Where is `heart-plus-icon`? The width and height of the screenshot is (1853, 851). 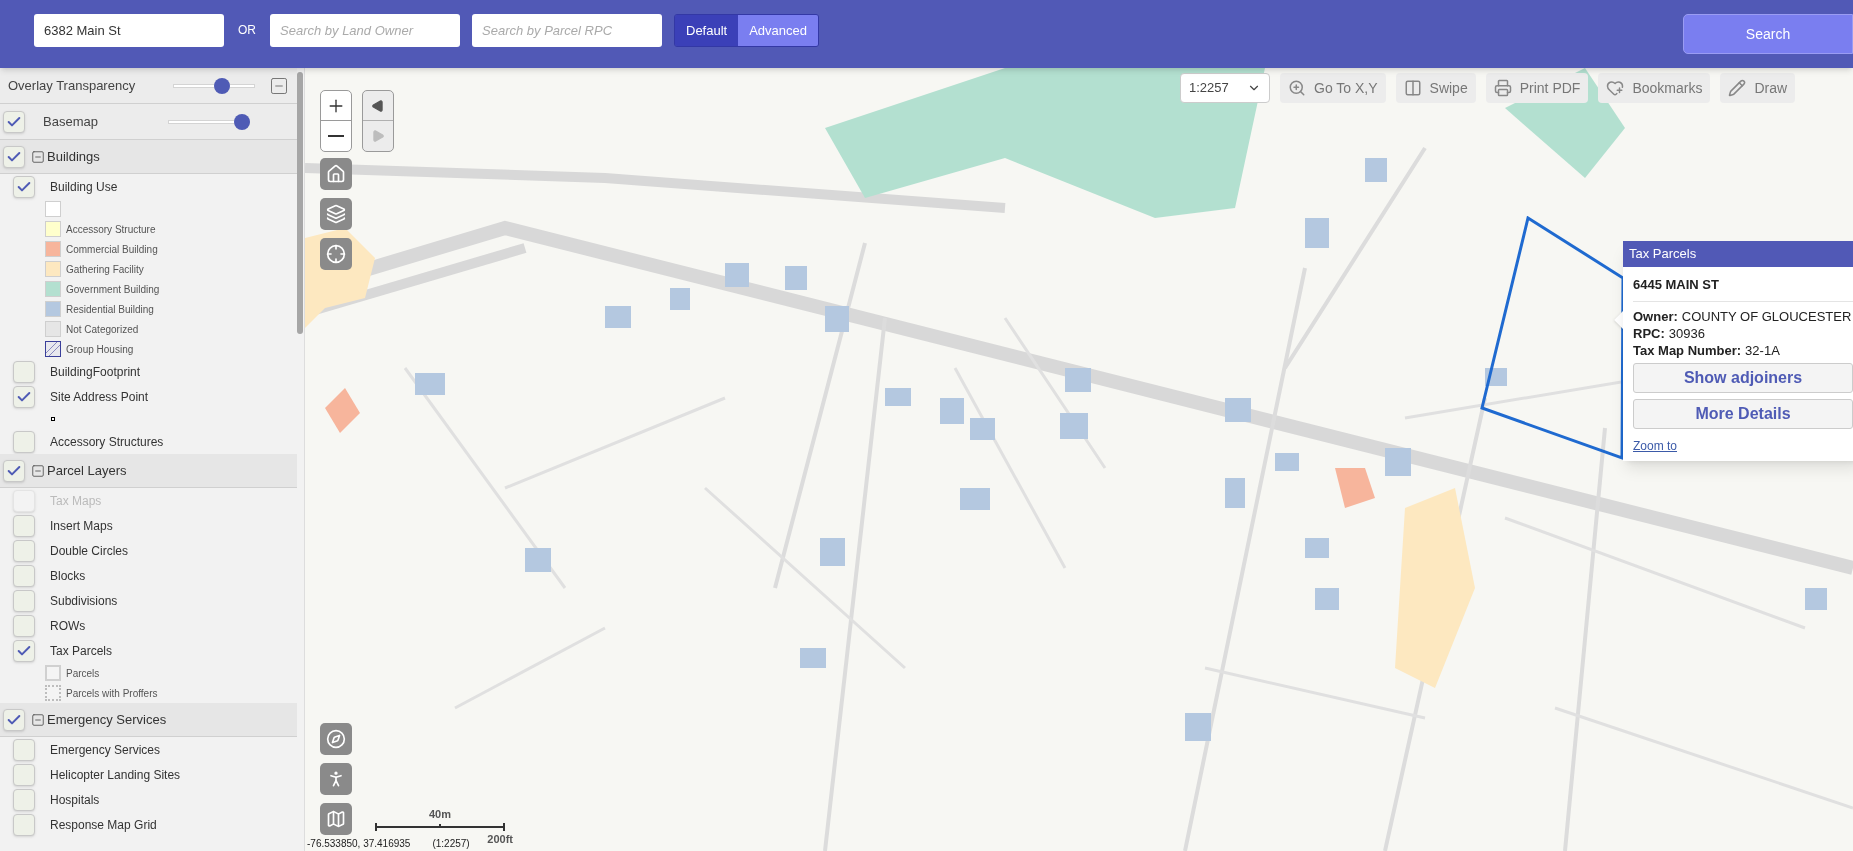
heart-plus-icon is located at coordinates (1615, 88).